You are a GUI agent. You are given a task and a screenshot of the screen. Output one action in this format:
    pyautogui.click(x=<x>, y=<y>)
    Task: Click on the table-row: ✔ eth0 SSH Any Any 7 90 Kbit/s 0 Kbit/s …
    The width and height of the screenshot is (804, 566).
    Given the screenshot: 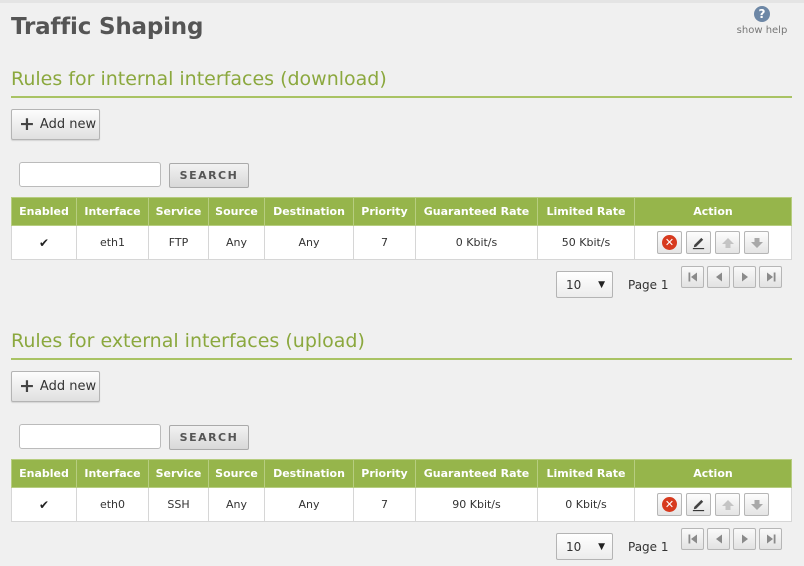 What is the action you would take?
    pyautogui.click(x=401, y=504)
    